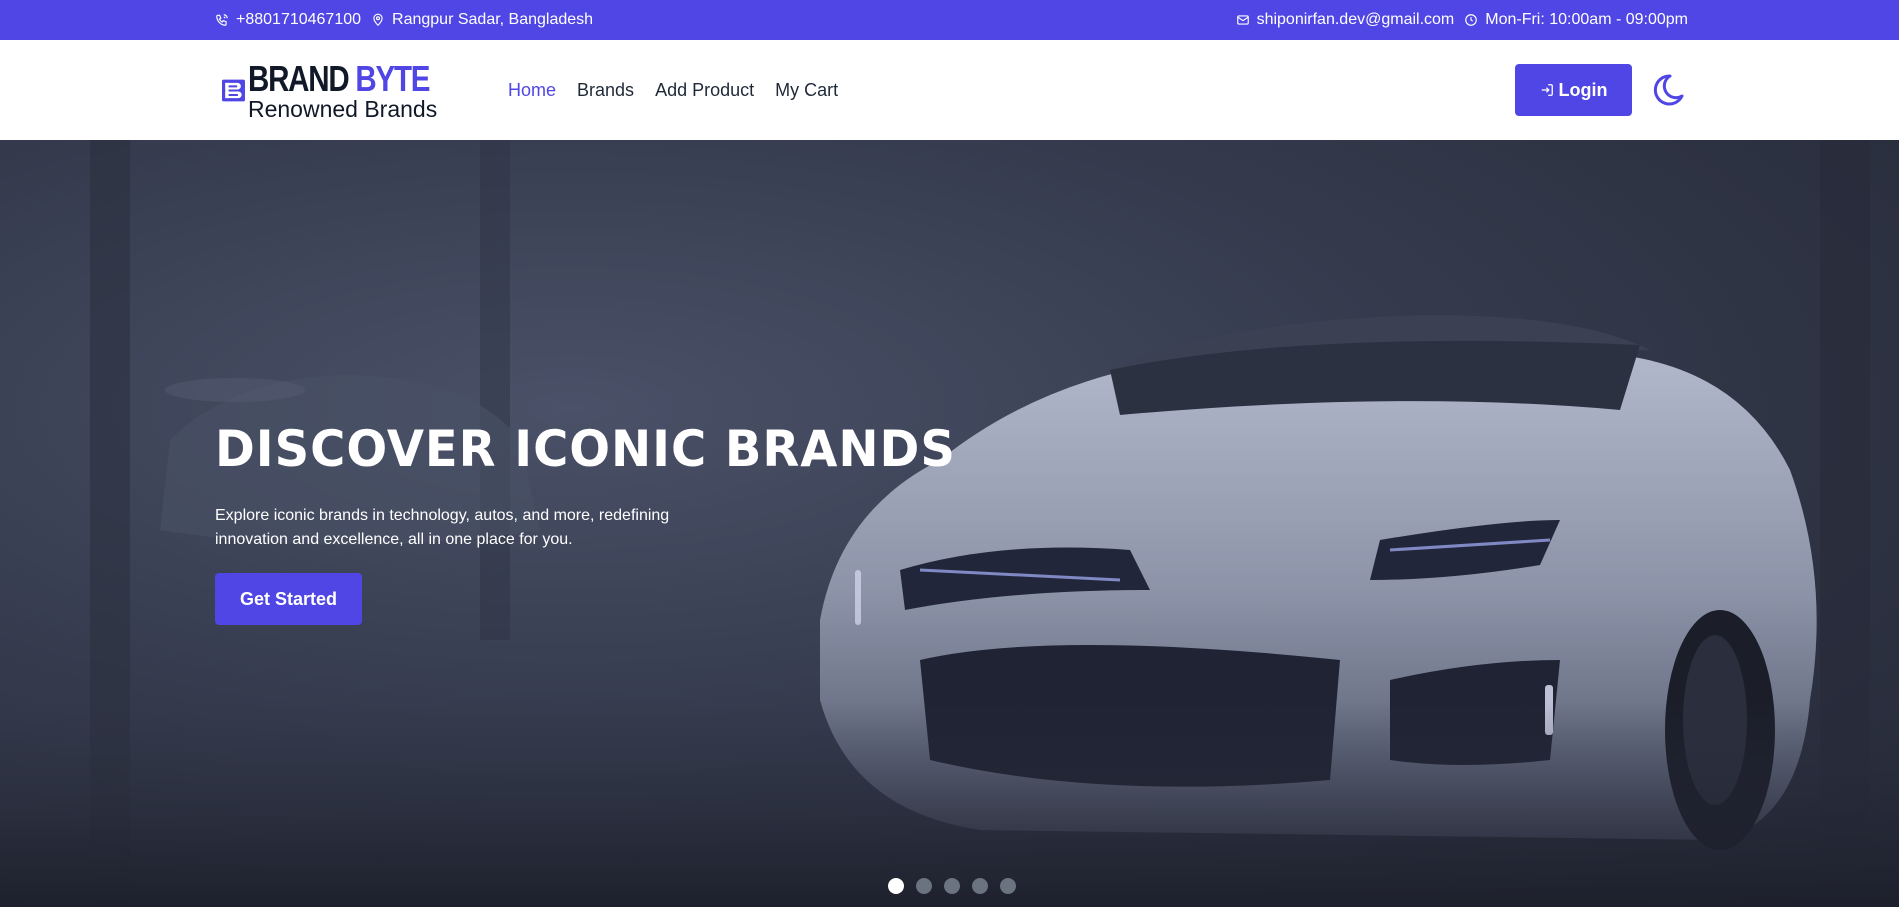 This screenshot has height=907, width=1899. I want to click on phone-contact: +8801710467100, so click(288, 20).